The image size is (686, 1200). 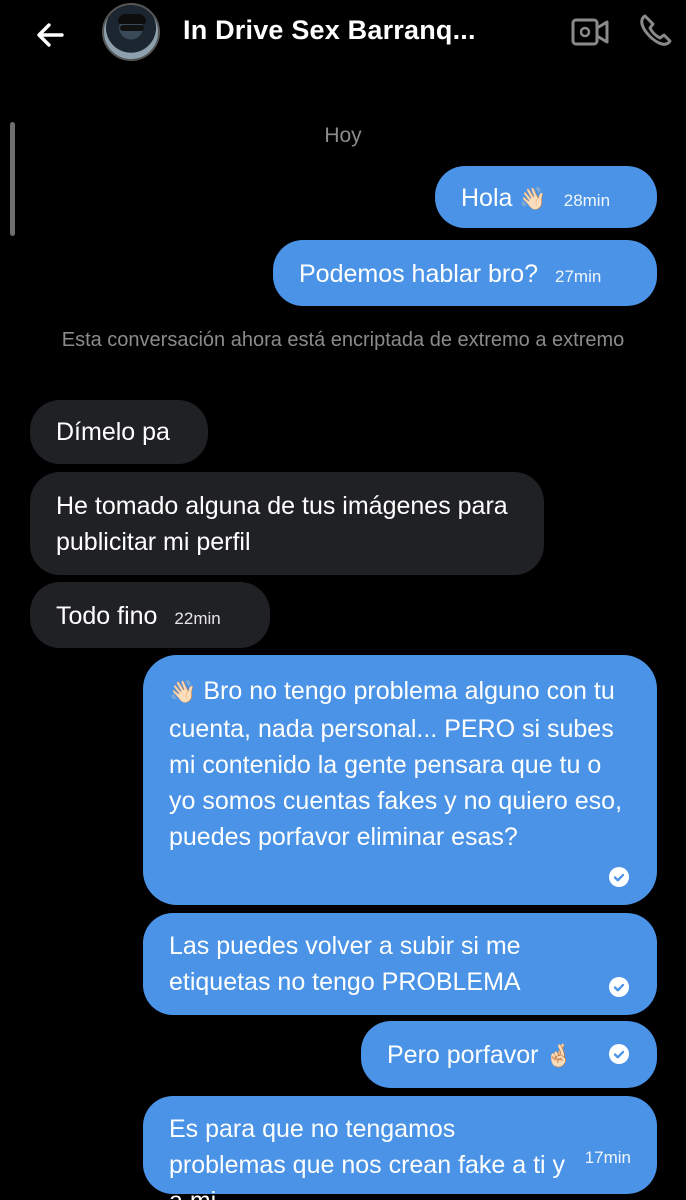 I want to click on message-time: 27min, so click(x=578, y=276).